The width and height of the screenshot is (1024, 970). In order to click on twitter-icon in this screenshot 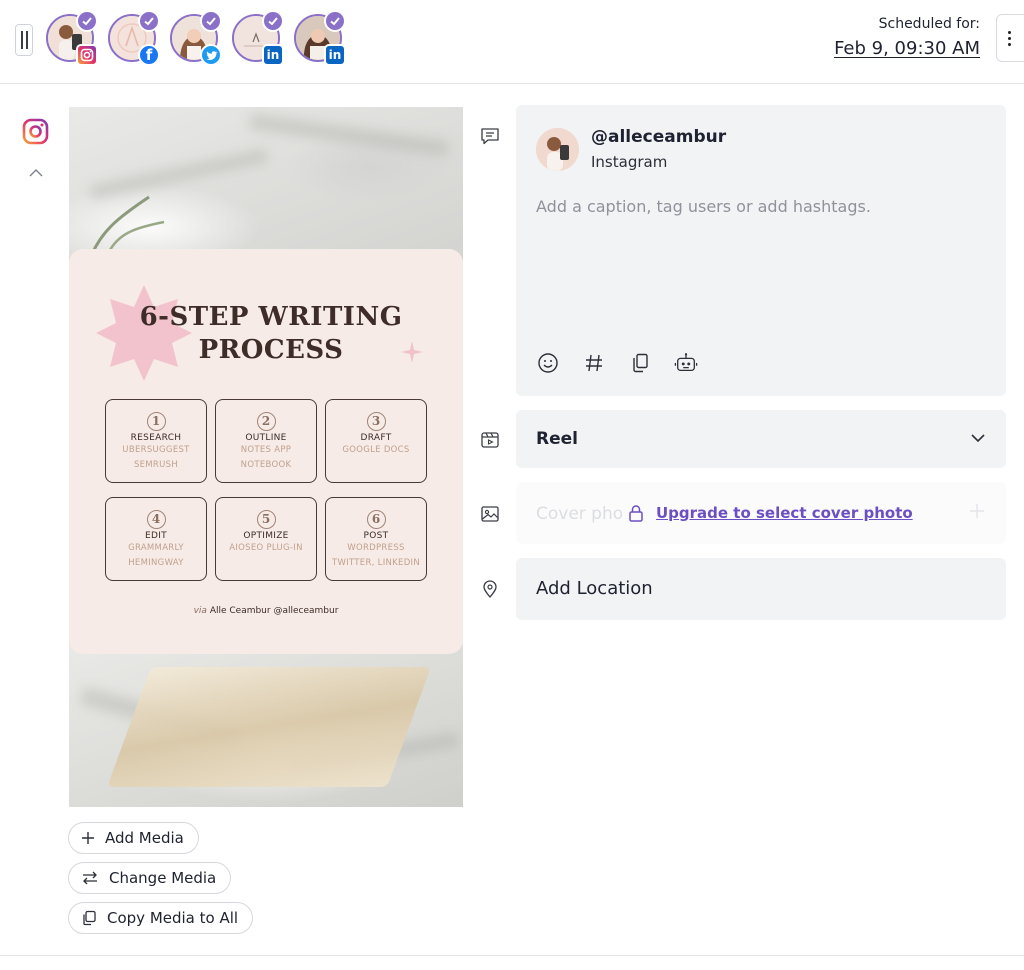, I will do `click(211, 55)`.